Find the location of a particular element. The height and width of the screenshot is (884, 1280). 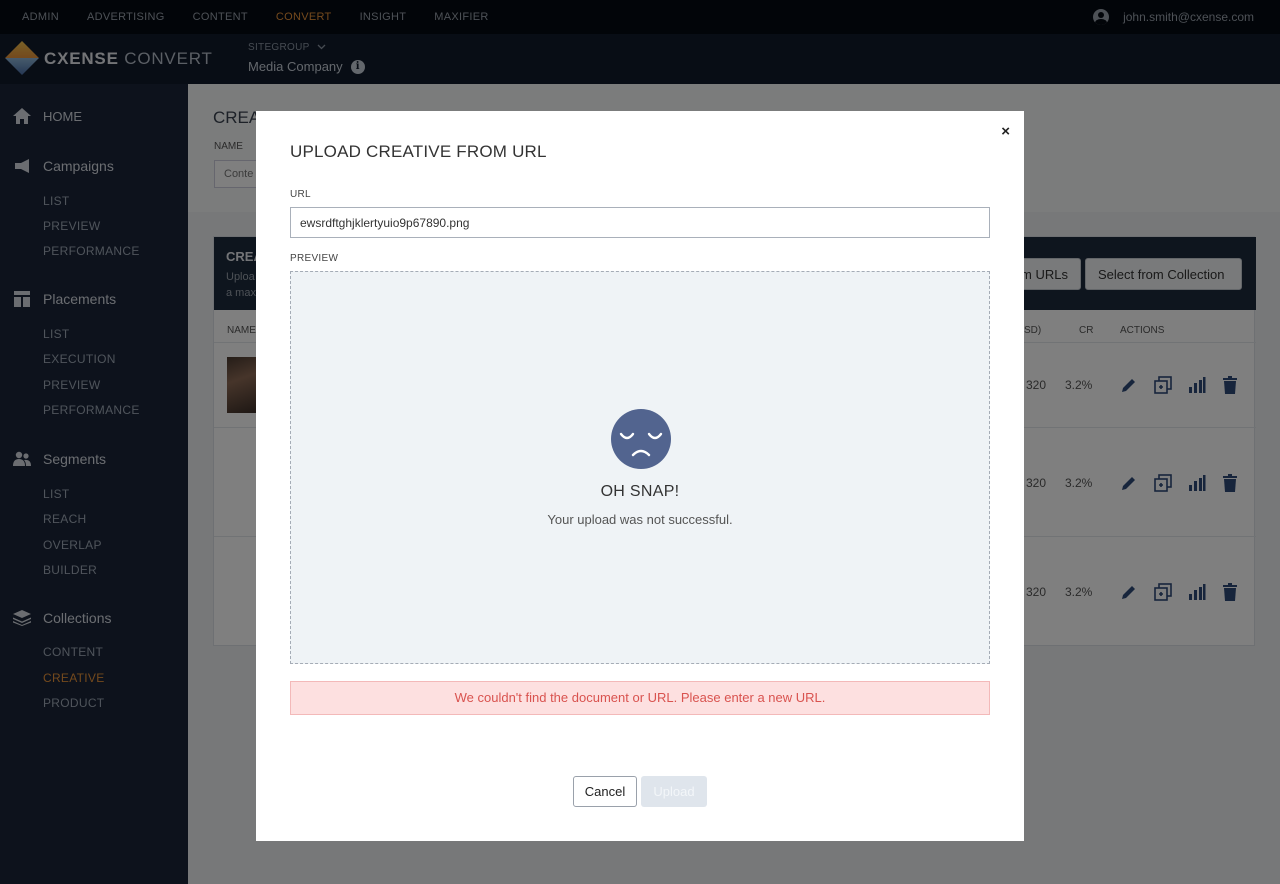

url-input is located at coordinates (640, 222).